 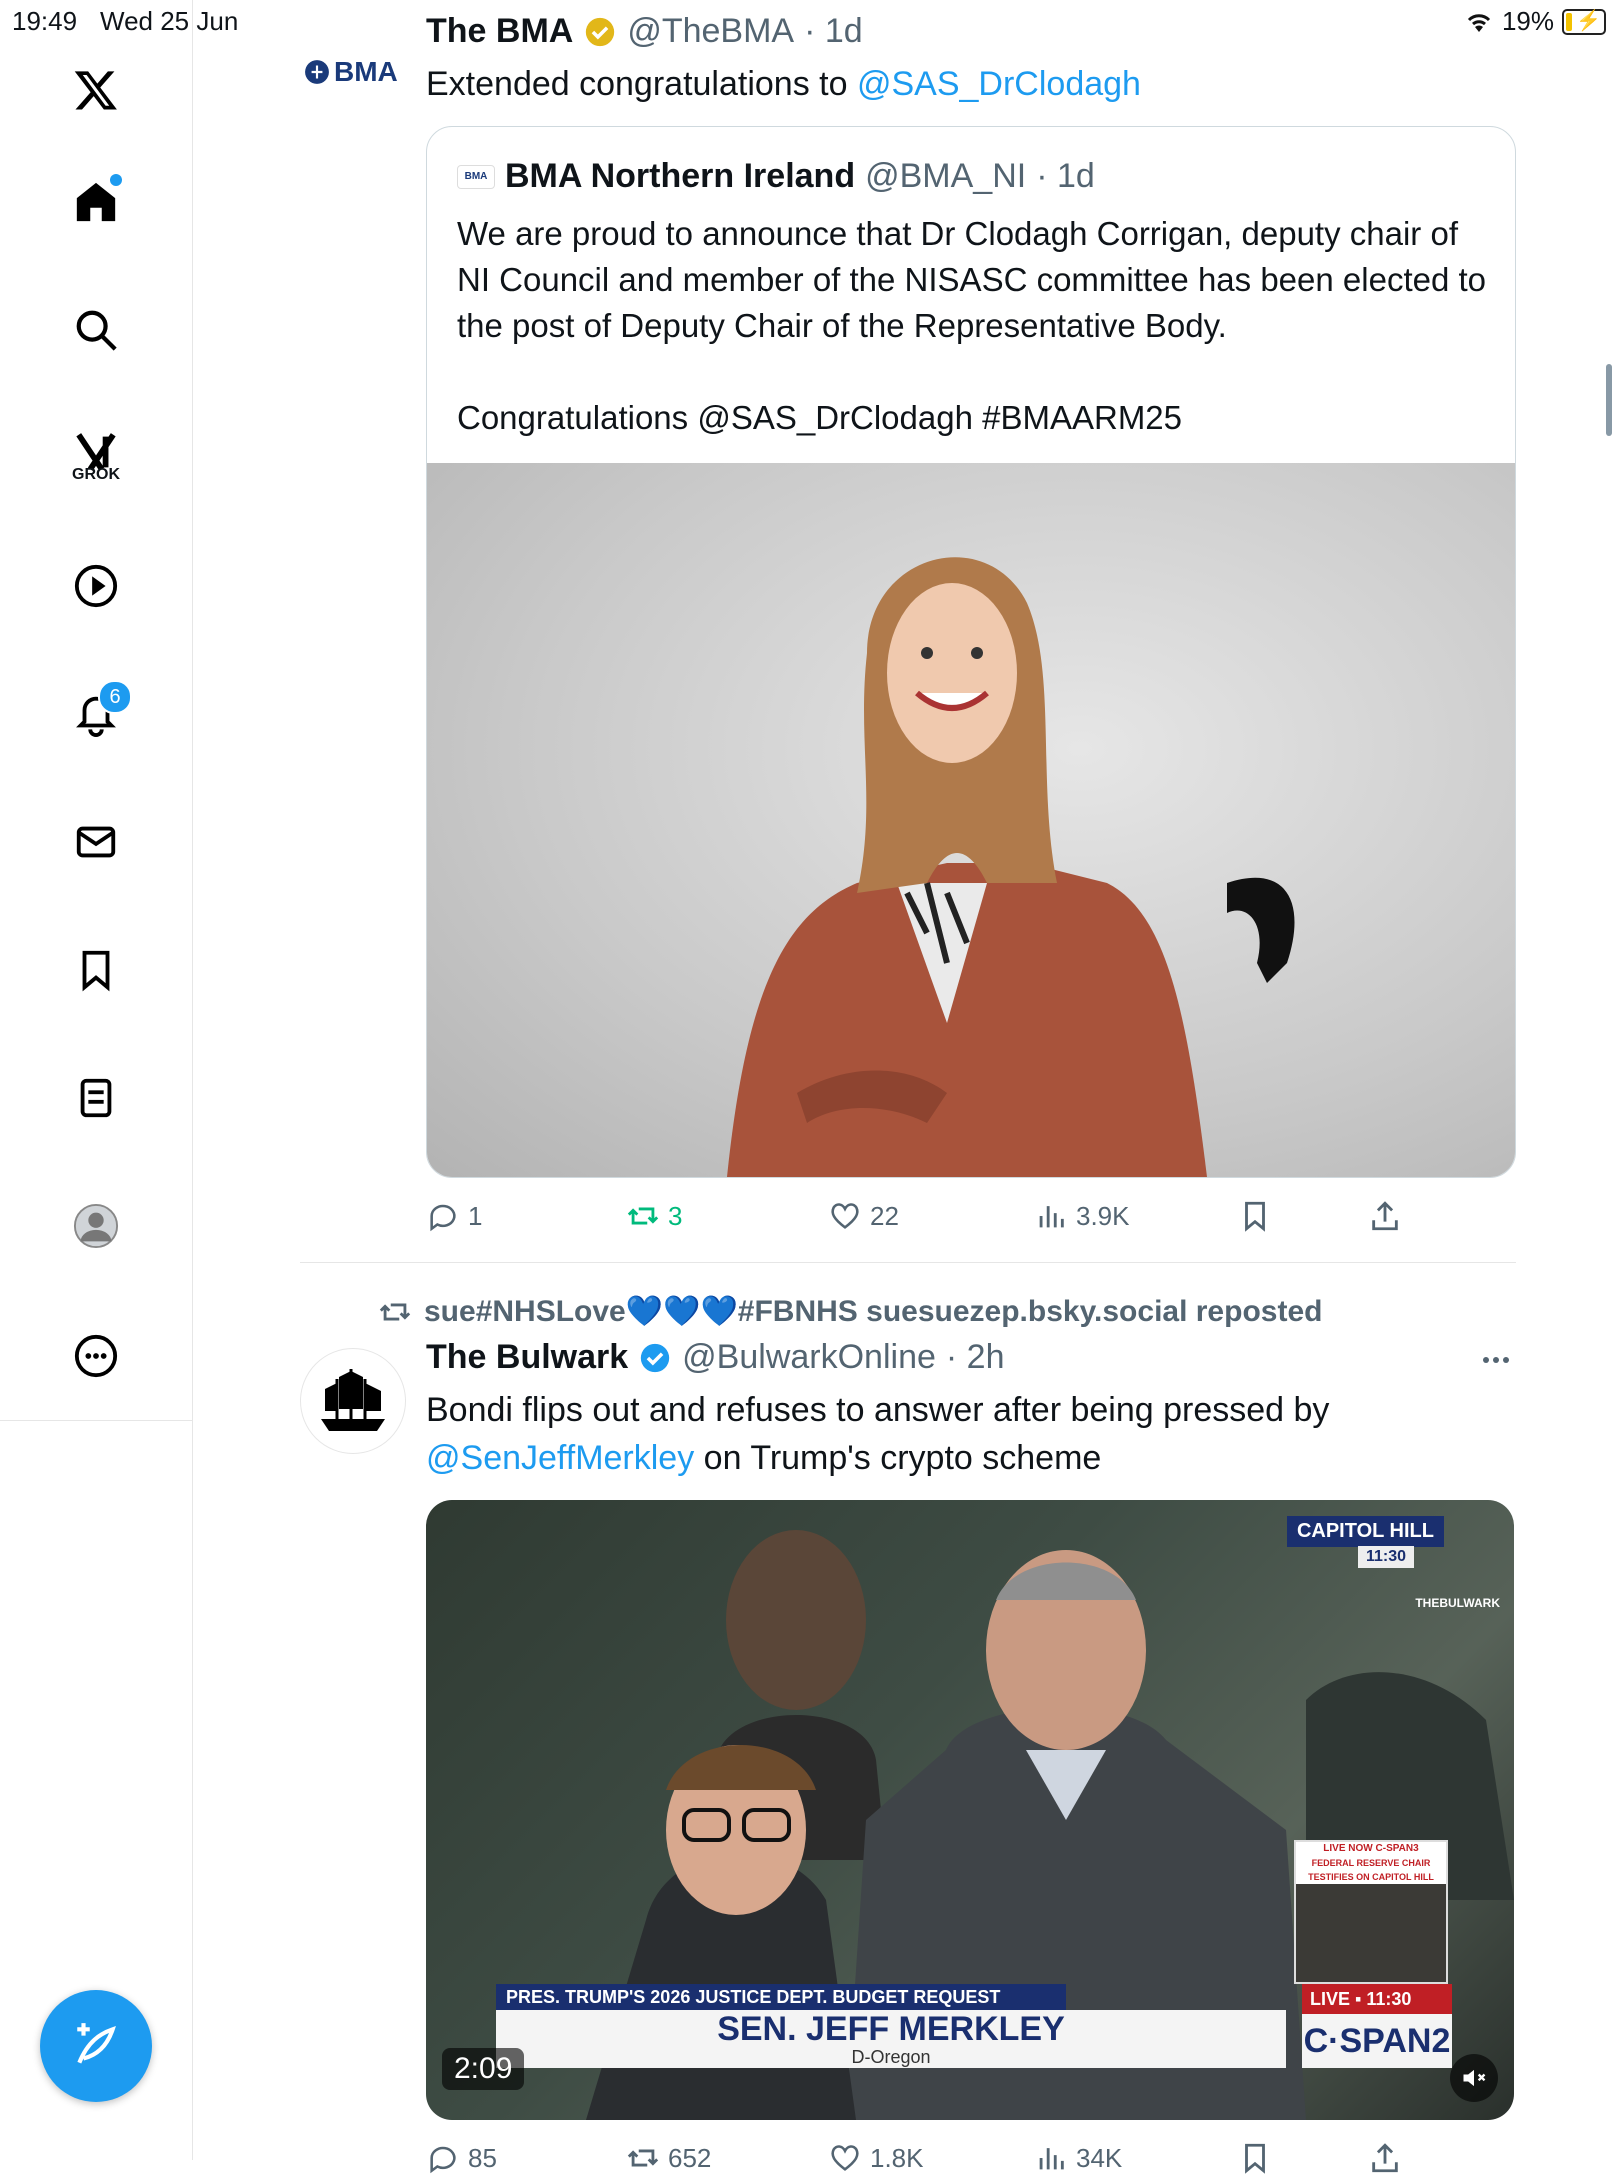 I want to click on cspan-bug: LIVE ▪ 11:30 C·SPAN2, so click(x=1377, y=2026).